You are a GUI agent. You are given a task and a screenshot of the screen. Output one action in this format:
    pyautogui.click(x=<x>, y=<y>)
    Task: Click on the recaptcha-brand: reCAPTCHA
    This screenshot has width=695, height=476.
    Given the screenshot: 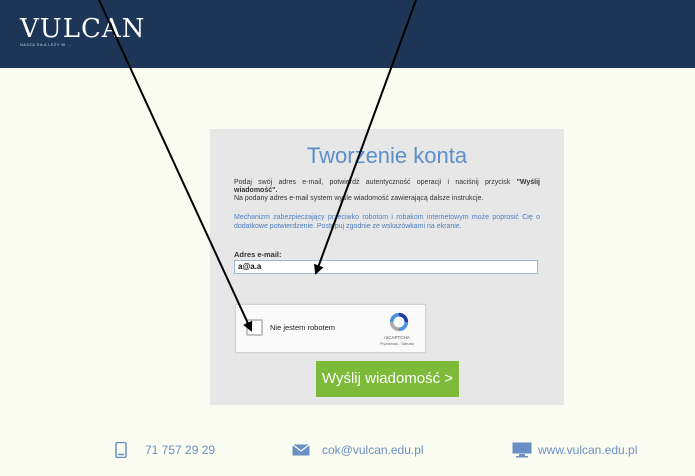 What is the action you would take?
    pyautogui.click(x=397, y=337)
    